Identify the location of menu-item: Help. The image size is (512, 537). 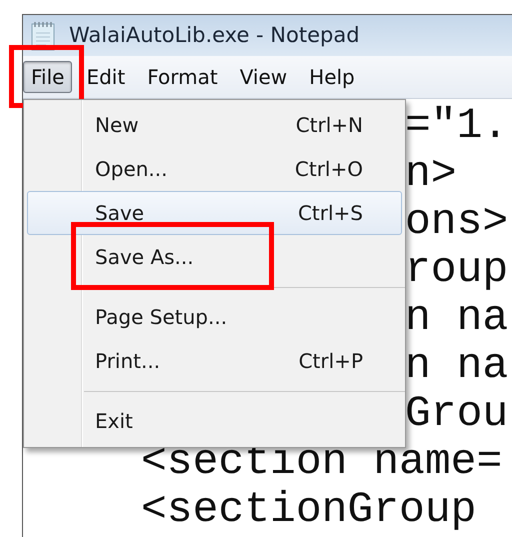
(332, 77).